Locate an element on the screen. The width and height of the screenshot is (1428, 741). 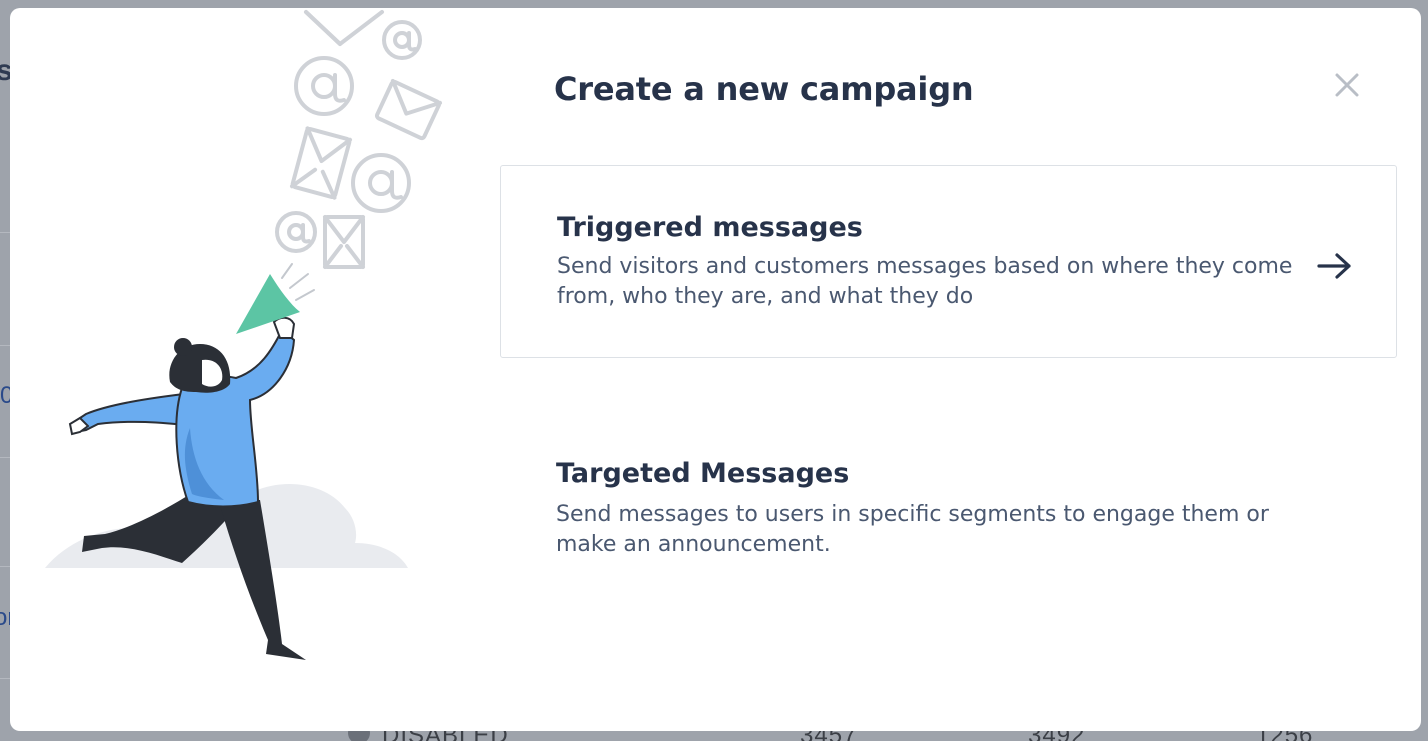
sound-lines is located at coordinates (298, 282).